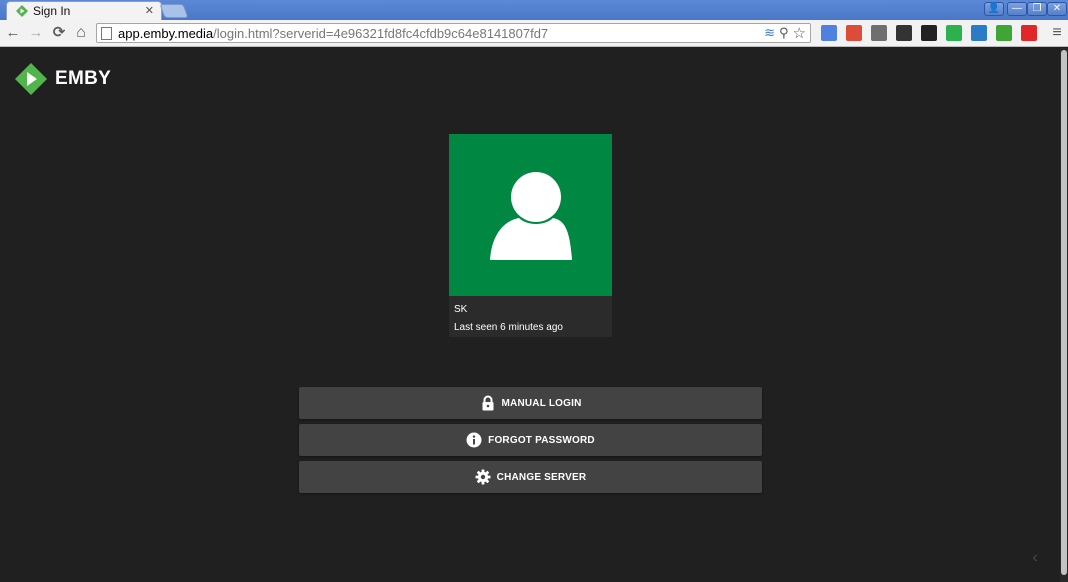 Image resolution: width=1068 pixels, height=582 pixels. I want to click on tab-close-icon: ✕, so click(149, 11).